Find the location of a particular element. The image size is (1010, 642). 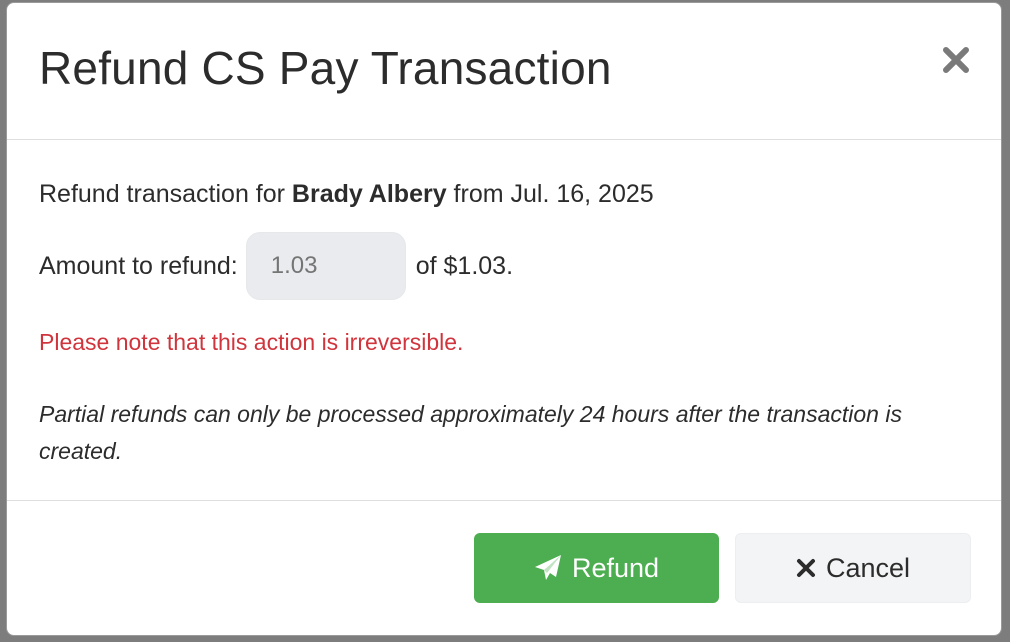

paper-plane-icon is located at coordinates (547, 567).